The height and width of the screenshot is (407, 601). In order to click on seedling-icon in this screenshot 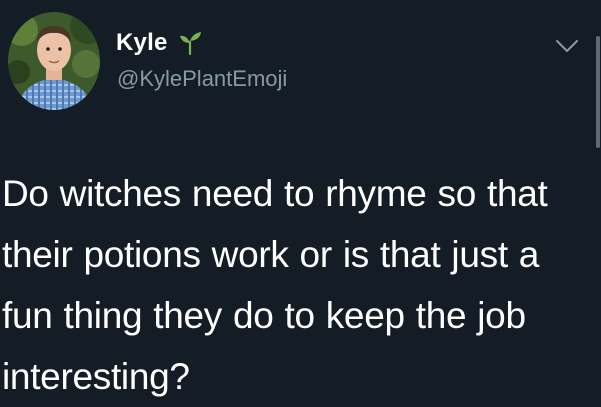, I will do `click(190, 43)`.